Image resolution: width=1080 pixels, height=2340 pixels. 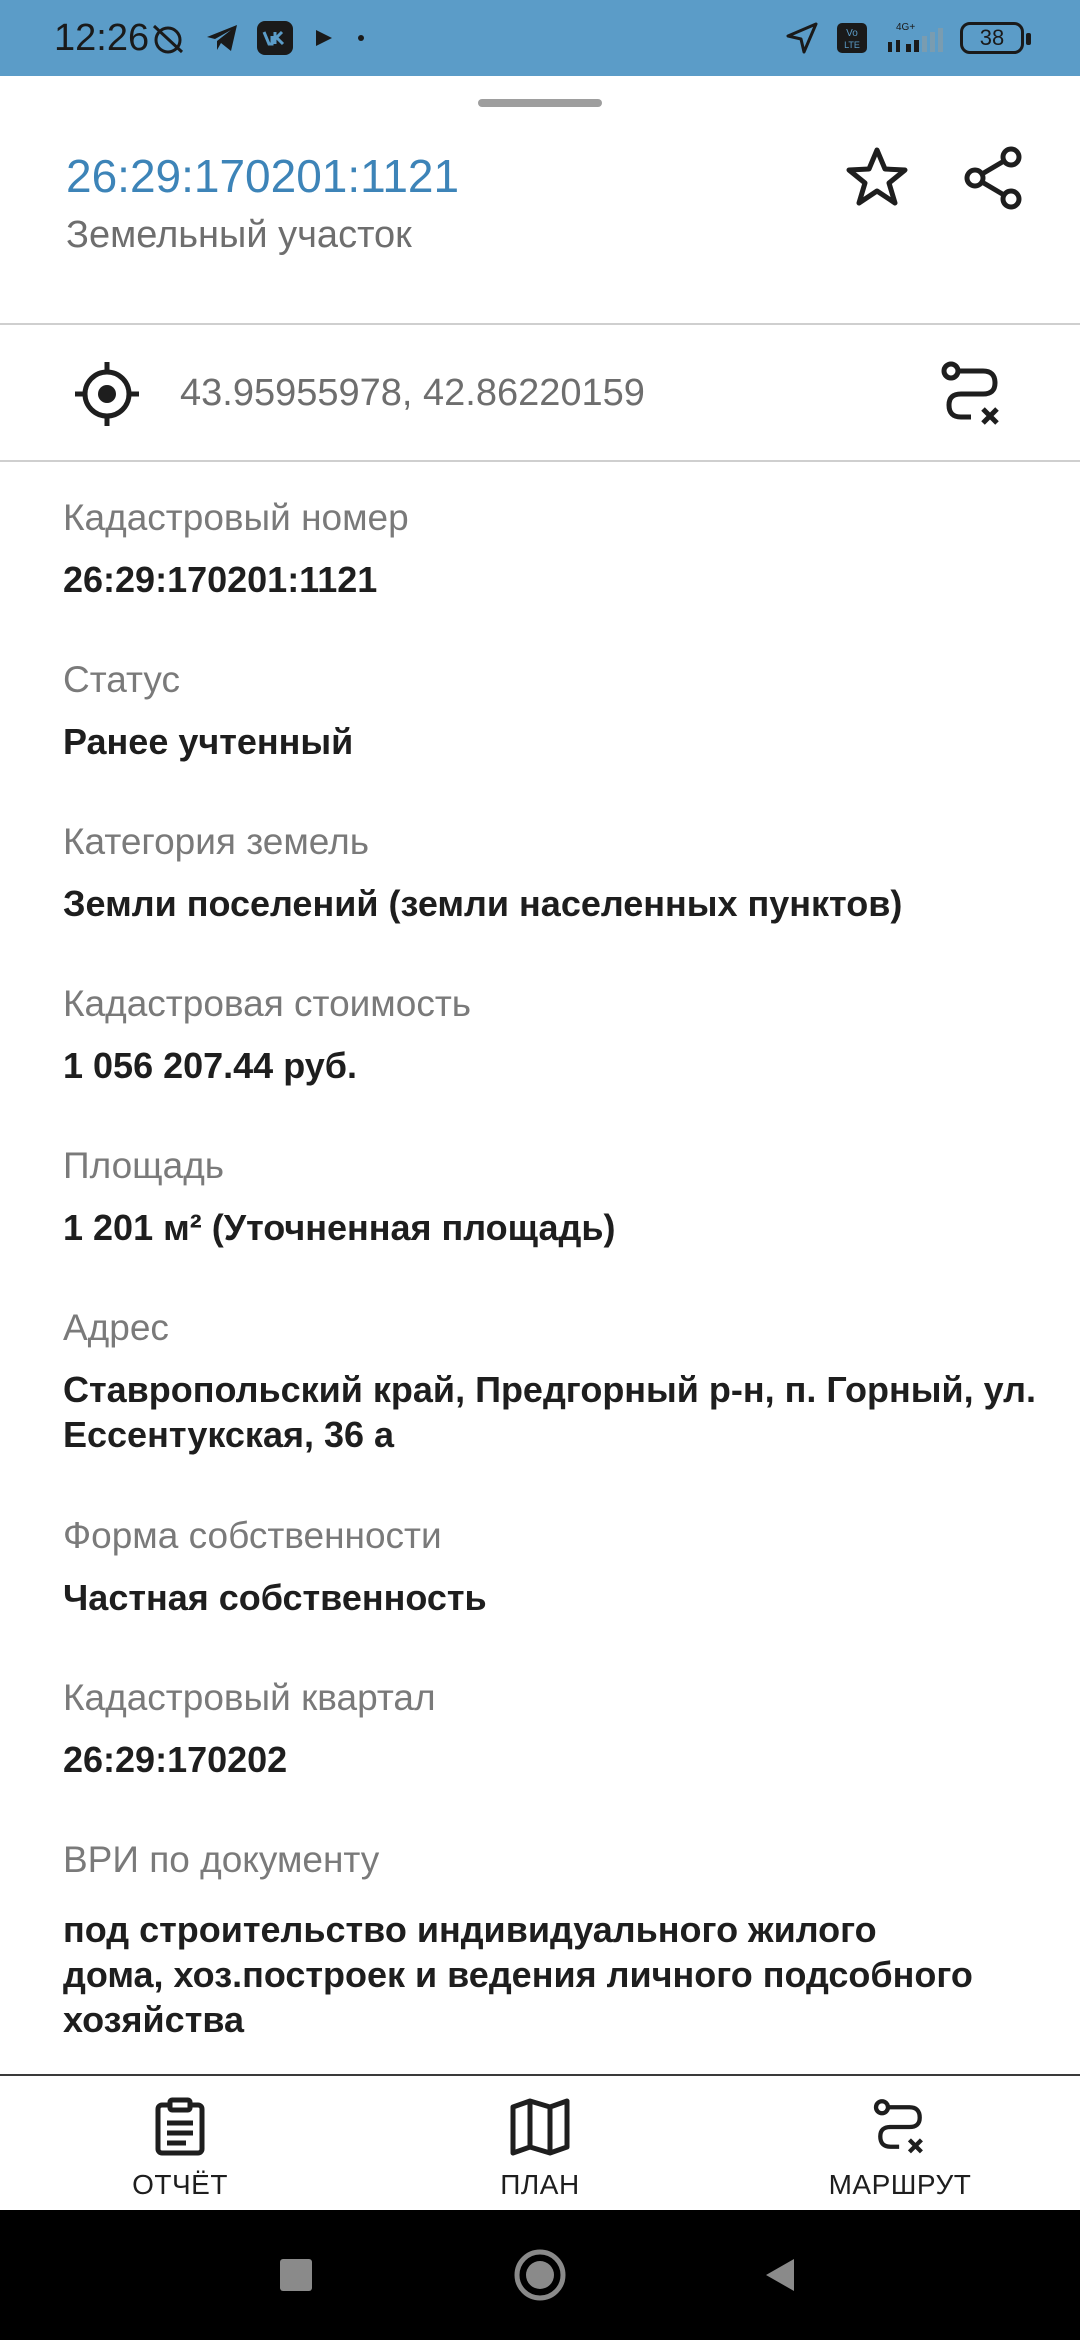 What do you see at coordinates (568, 736) in the screenshot?
I see `field-status: Статус Ранее учтенный` at bounding box center [568, 736].